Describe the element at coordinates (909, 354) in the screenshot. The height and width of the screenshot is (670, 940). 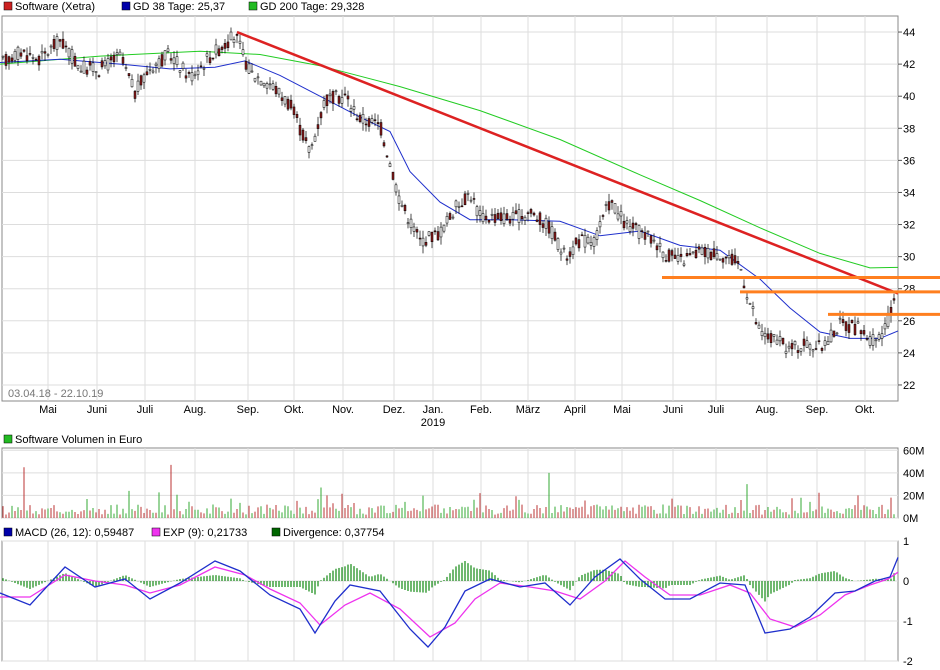
I see `price-y-tick-label: 24` at that location.